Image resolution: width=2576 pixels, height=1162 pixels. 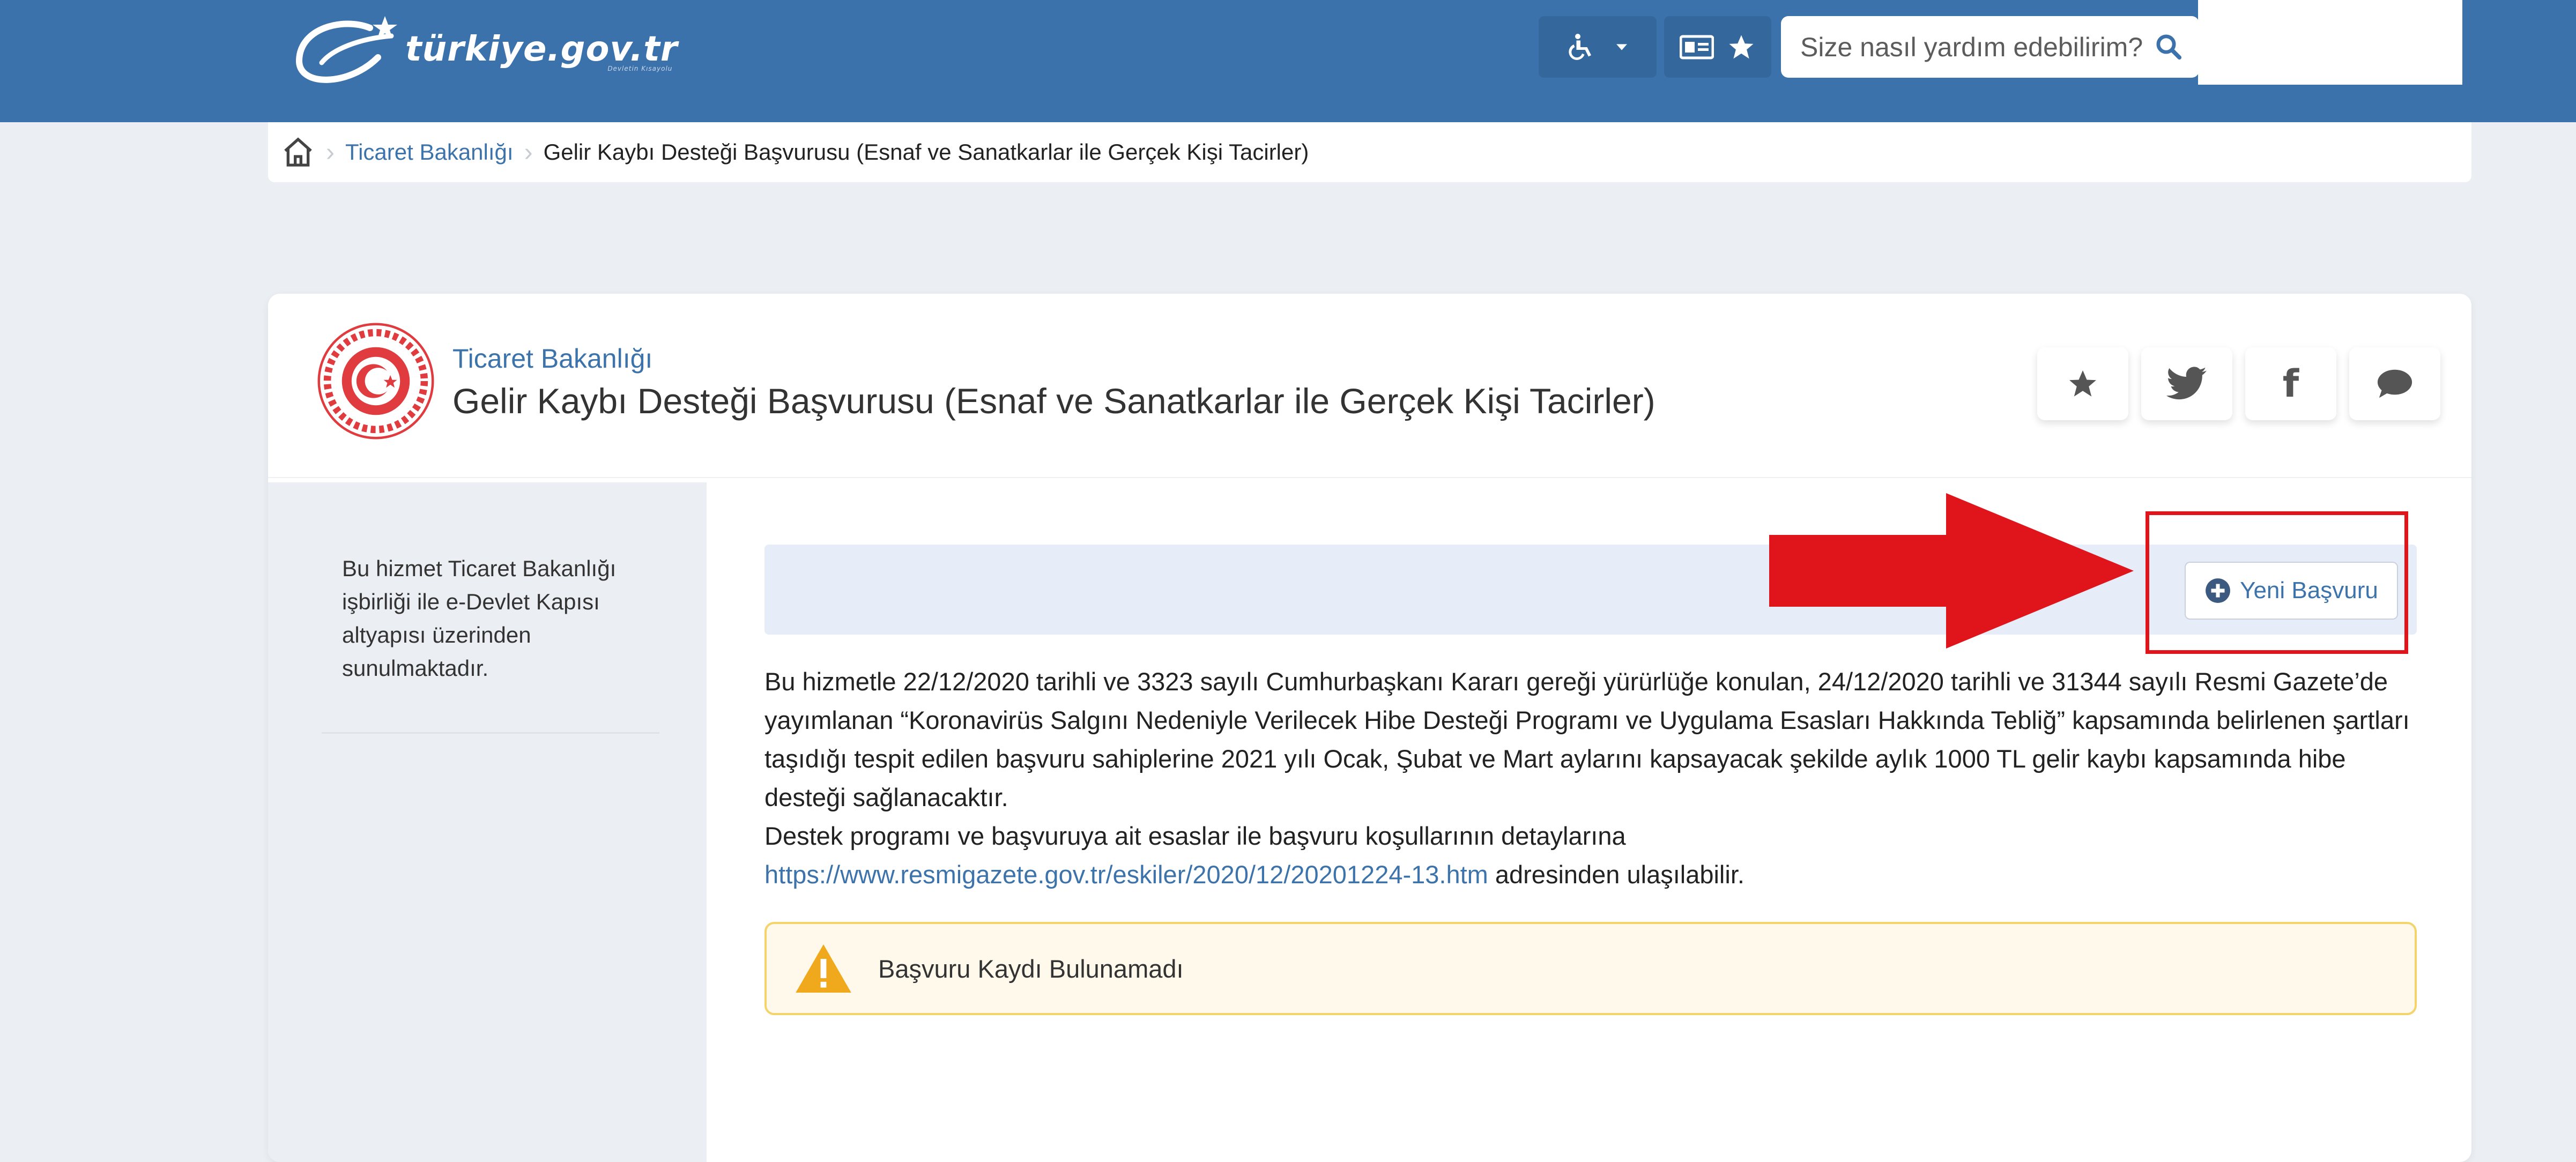 I want to click on accessibility-button, so click(x=1598, y=47).